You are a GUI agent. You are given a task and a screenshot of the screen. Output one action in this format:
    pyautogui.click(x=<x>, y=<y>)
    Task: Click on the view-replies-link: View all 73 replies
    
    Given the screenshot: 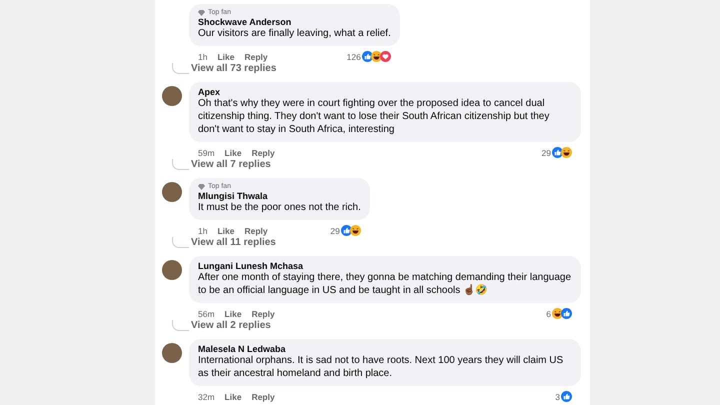 What is the action you would take?
    pyautogui.click(x=233, y=69)
    